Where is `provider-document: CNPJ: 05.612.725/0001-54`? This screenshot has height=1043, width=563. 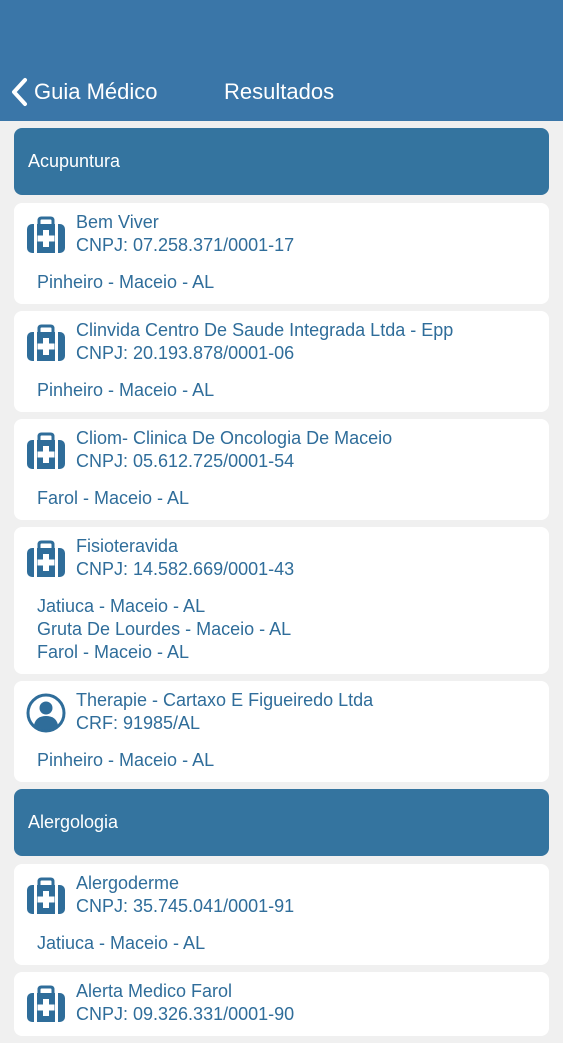 provider-document: CNPJ: 05.612.725/0001-54 is located at coordinates (185, 461).